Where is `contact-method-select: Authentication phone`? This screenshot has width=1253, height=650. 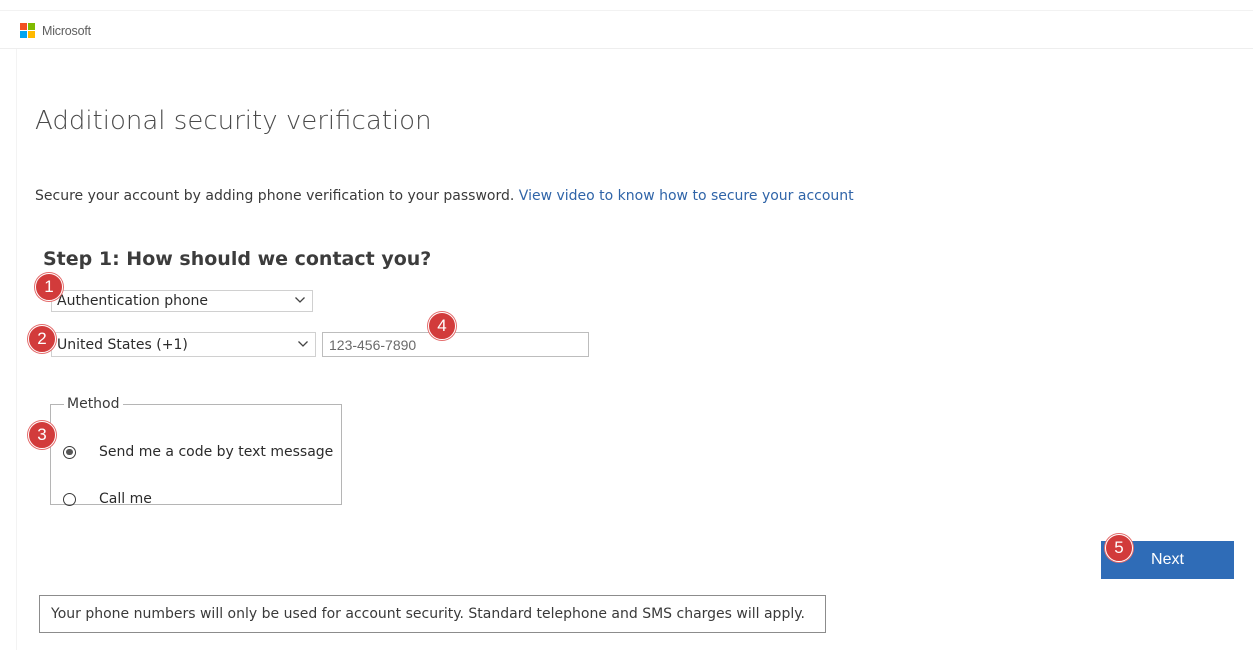 contact-method-select: Authentication phone is located at coordinates (182, 301).